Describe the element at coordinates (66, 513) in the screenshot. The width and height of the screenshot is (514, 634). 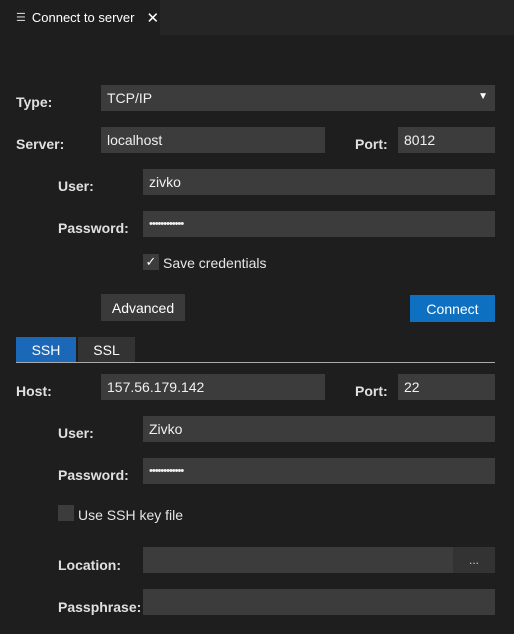
I see `use-ssh-key-checkbox` at that location.